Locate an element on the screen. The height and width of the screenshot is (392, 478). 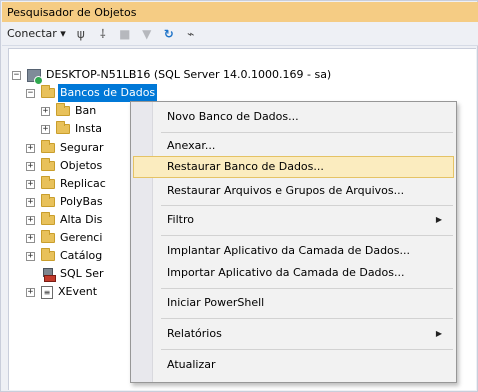
tree-node-server-objects: + Objetos is located at coordinates (64, 166).